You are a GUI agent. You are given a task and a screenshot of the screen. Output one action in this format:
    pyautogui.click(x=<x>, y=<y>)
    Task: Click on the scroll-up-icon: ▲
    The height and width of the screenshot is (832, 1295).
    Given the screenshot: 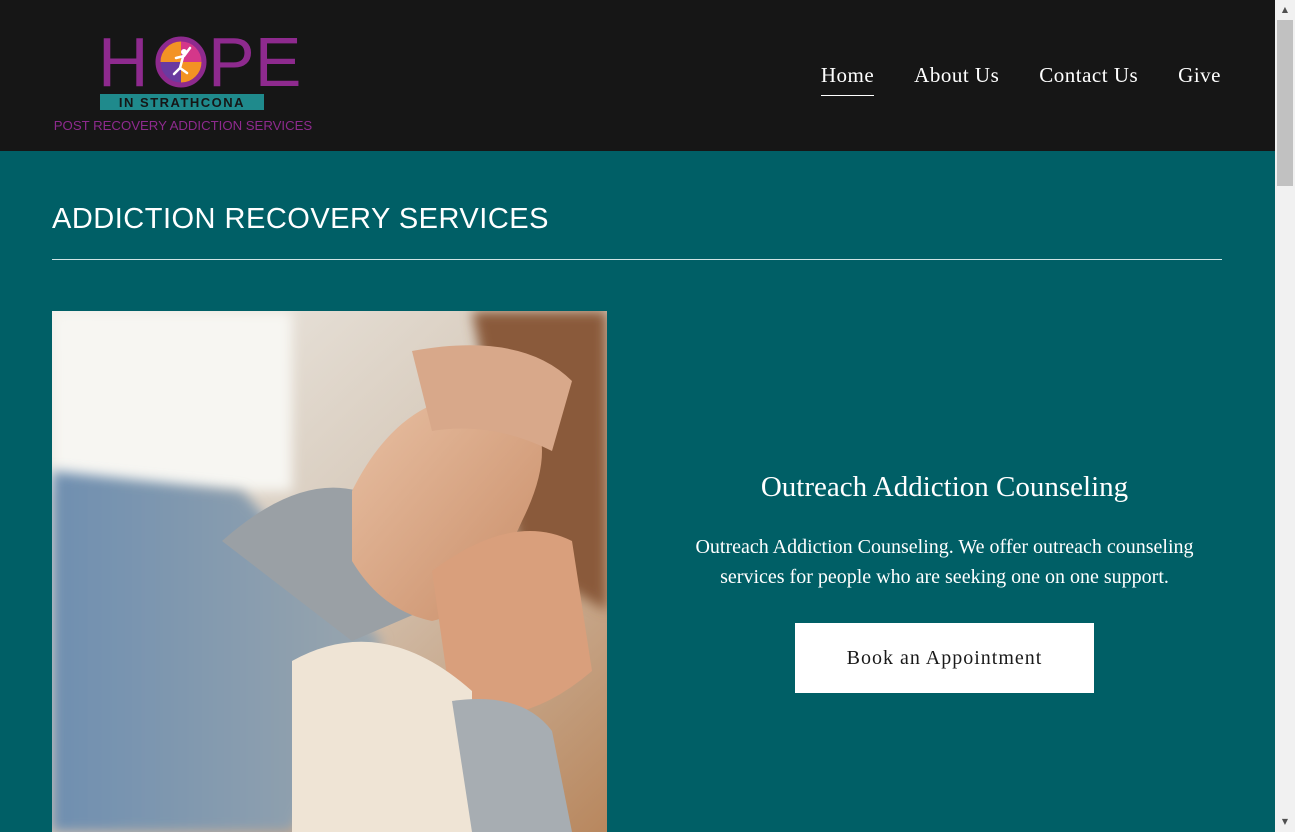 What is the action you would take?
    pyautogui.click(x=1285, y=10)
    